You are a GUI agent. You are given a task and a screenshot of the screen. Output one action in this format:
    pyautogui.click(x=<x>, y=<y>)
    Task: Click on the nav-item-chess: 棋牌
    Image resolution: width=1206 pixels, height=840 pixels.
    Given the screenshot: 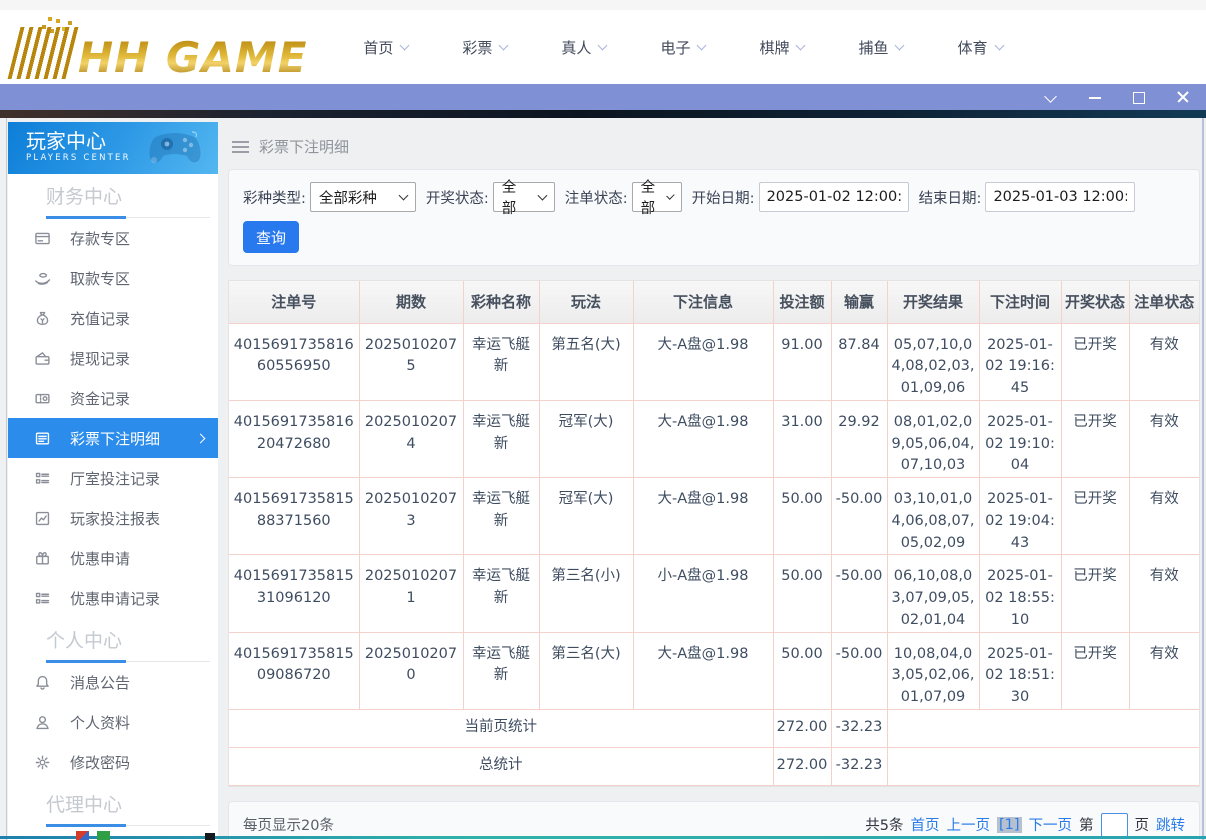 What is the action you would take?
    pyautogui.click(x=782, y=47)
    